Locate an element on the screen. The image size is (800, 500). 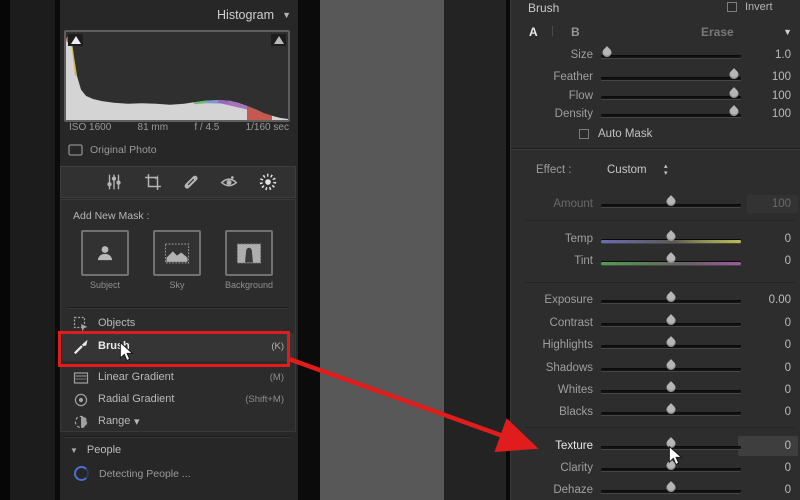
flow-slider-thumb is located at coordinates (734, 93).